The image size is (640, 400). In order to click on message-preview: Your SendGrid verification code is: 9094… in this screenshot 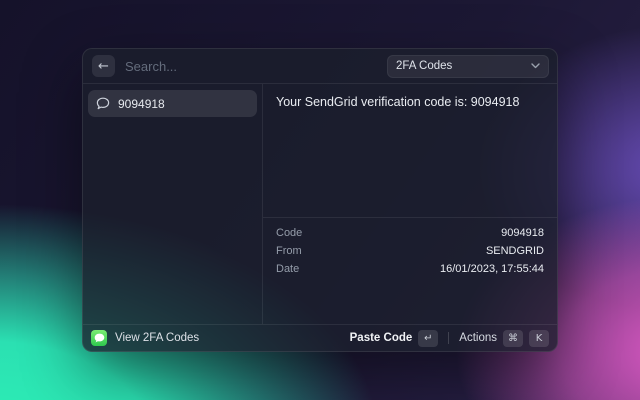, I will do `click(398, 102)`.